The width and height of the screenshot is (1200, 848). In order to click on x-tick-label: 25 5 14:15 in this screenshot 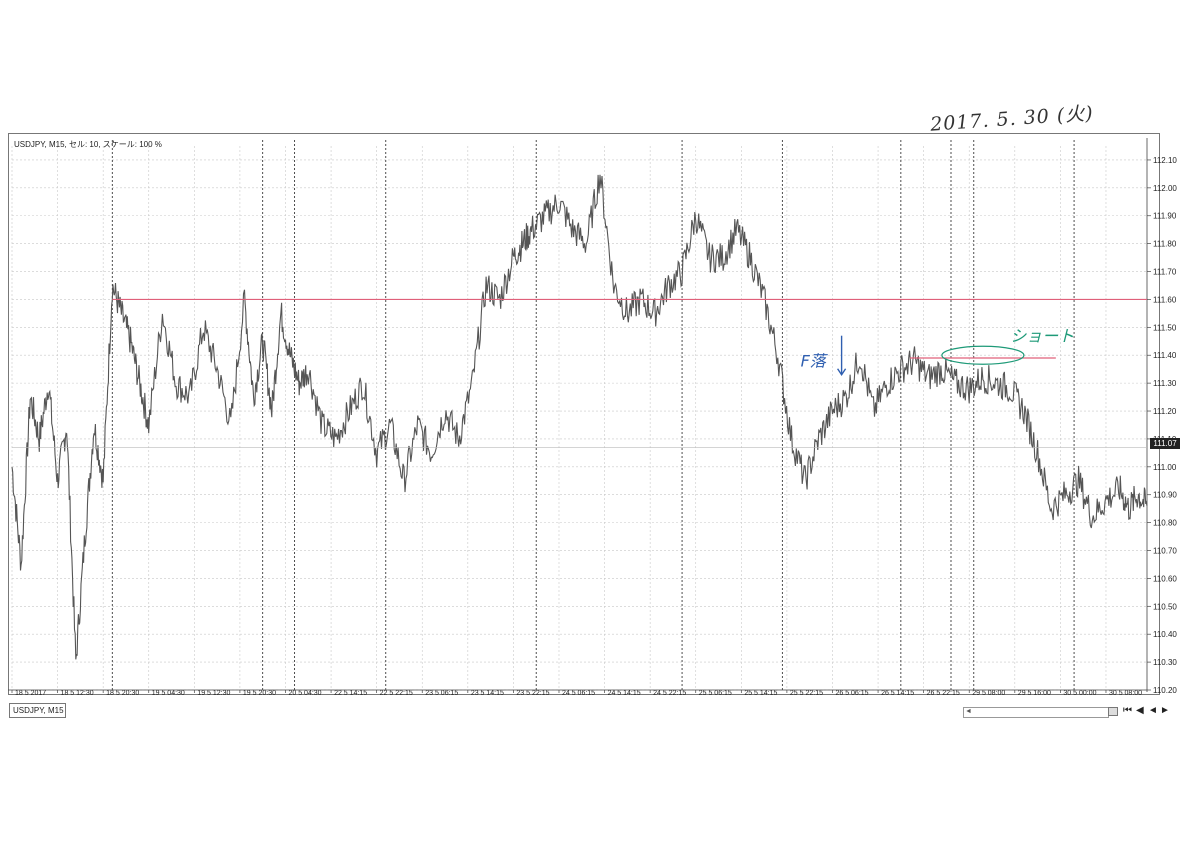, I will do `click(760, 693)`.